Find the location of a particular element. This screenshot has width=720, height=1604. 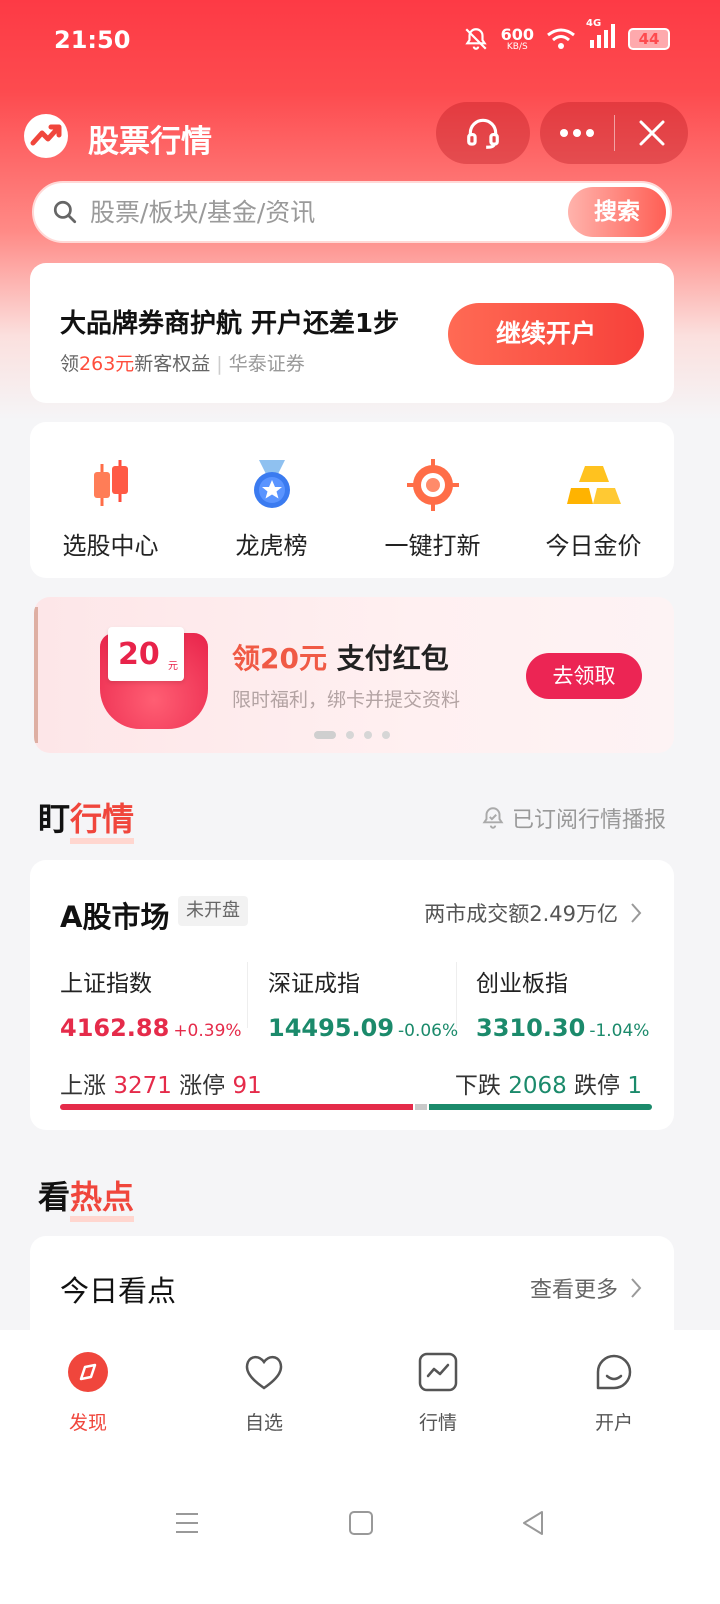

quick-link-label: 今日金价 is located at coordinates (593, 546).